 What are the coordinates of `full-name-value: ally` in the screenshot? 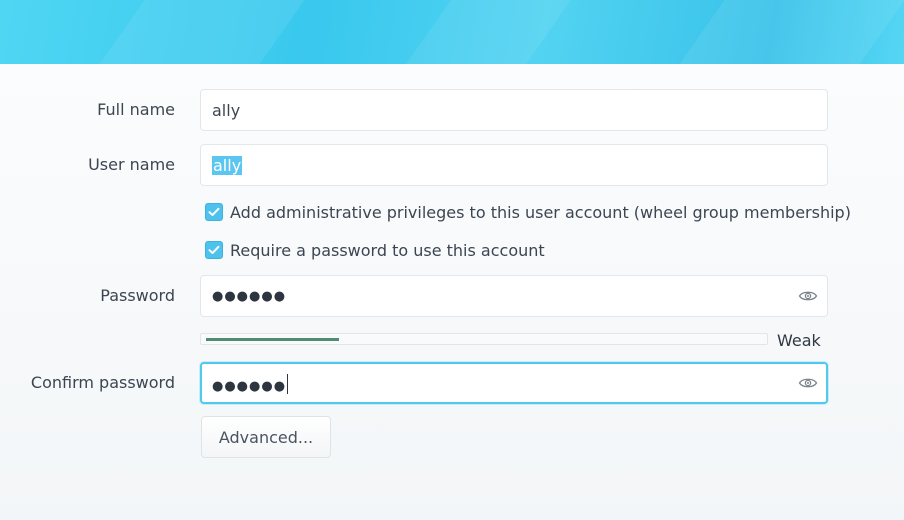 It's located at (226, 110).